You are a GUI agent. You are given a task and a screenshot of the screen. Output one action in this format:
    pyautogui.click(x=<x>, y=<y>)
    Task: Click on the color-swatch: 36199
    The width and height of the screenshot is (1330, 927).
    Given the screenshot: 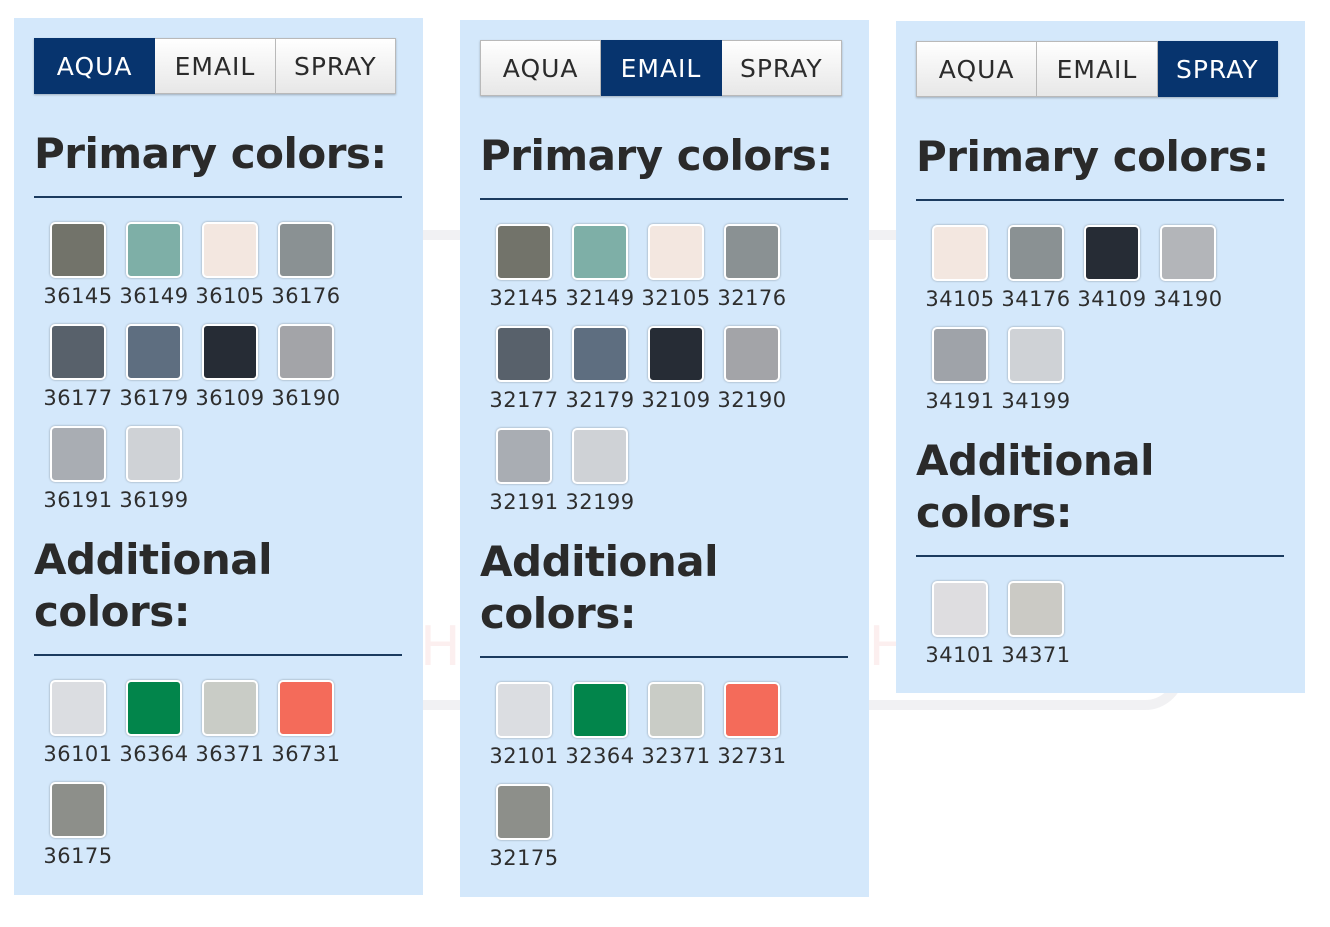 What is the action you would take?
    pyautogui.click(x=154, y=475)
    